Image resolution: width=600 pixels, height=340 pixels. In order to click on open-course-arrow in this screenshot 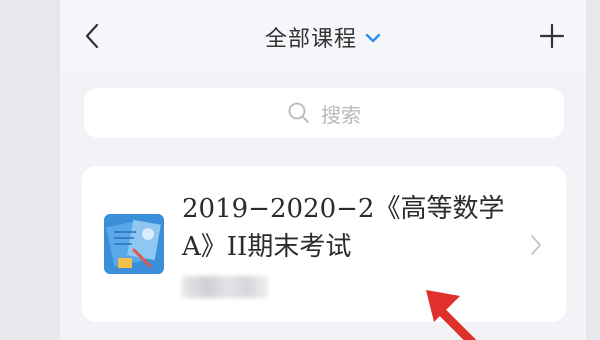, I will do `click(536, 245)`.